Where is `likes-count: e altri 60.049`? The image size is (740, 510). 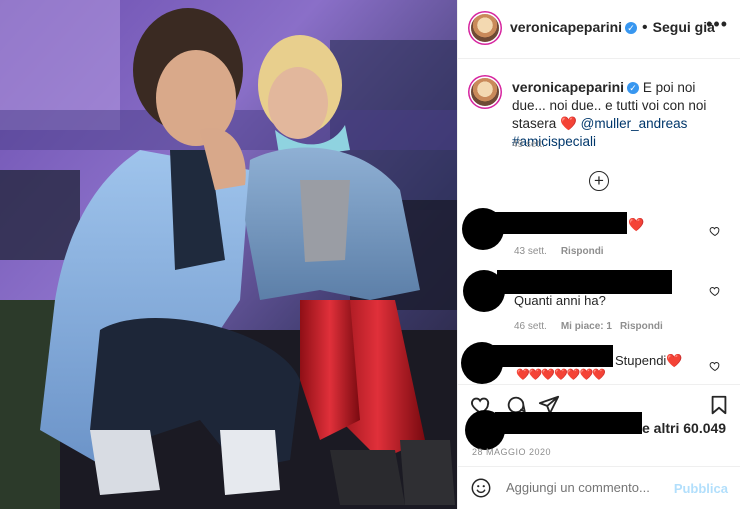 likes-count: e altri 60.049 is located at coordinates (684, 428).